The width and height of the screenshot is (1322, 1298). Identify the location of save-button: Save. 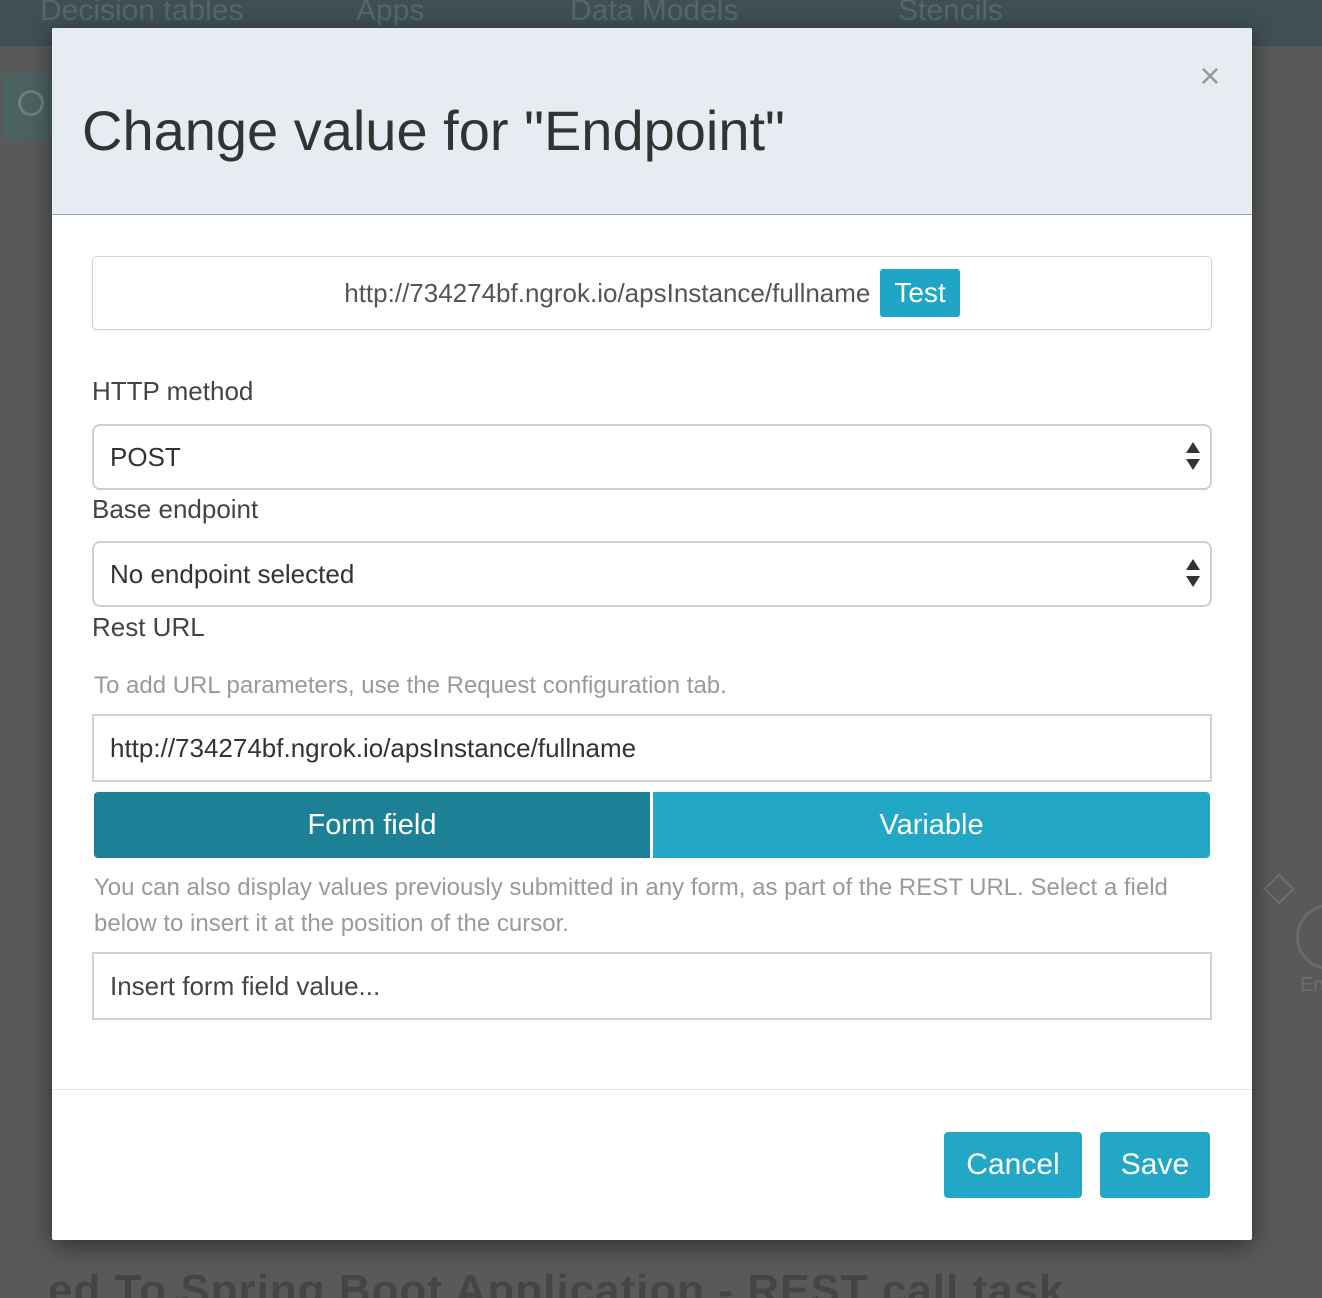
(1155, 1165).